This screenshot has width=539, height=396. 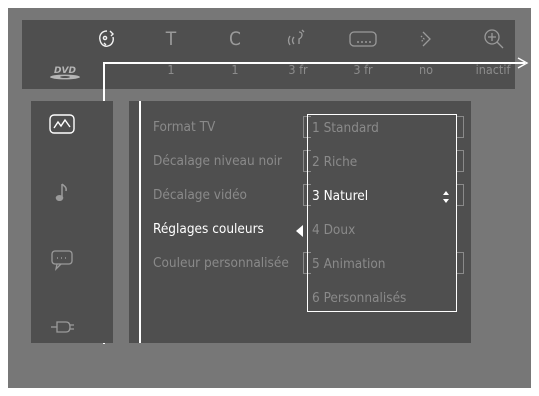 I want to click on selection-pointer-icon, so click(x=299, y=231).